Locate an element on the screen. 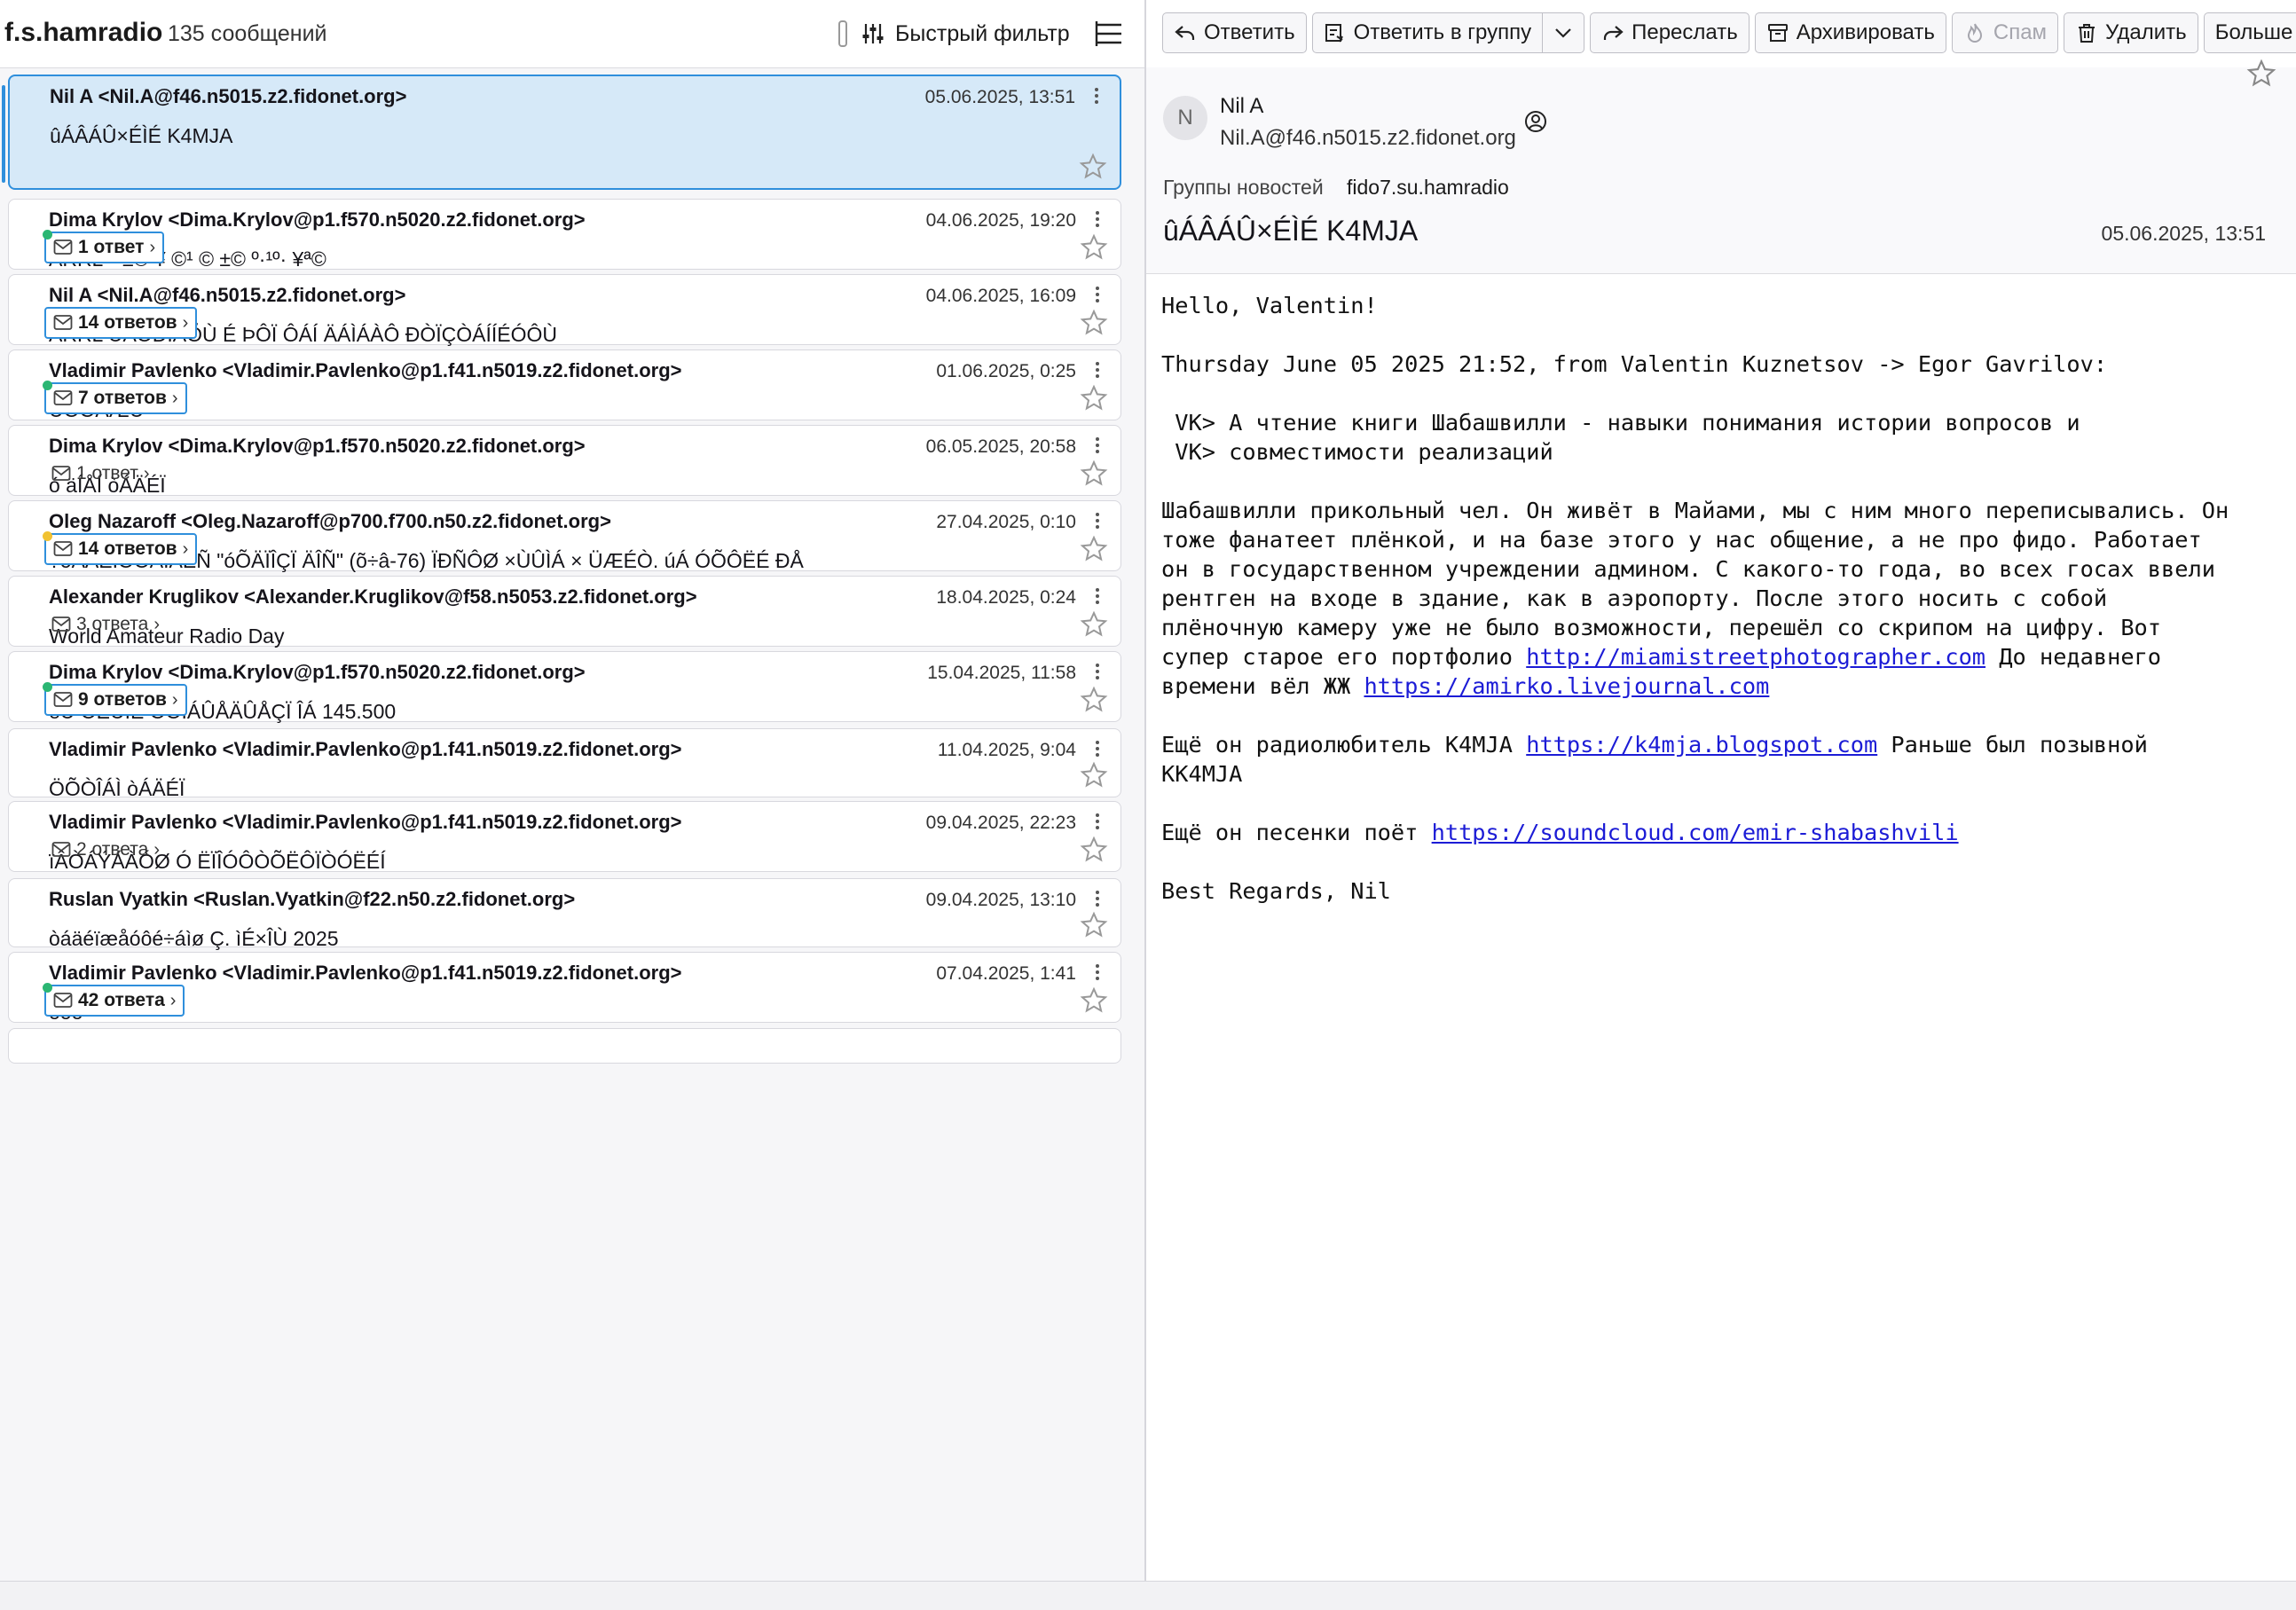 The height and width of the screenshot is (1610, 2296). soundcloud-link: https://soundcloud.com/emir-shabashvili is located at coordinates (1695, 832).